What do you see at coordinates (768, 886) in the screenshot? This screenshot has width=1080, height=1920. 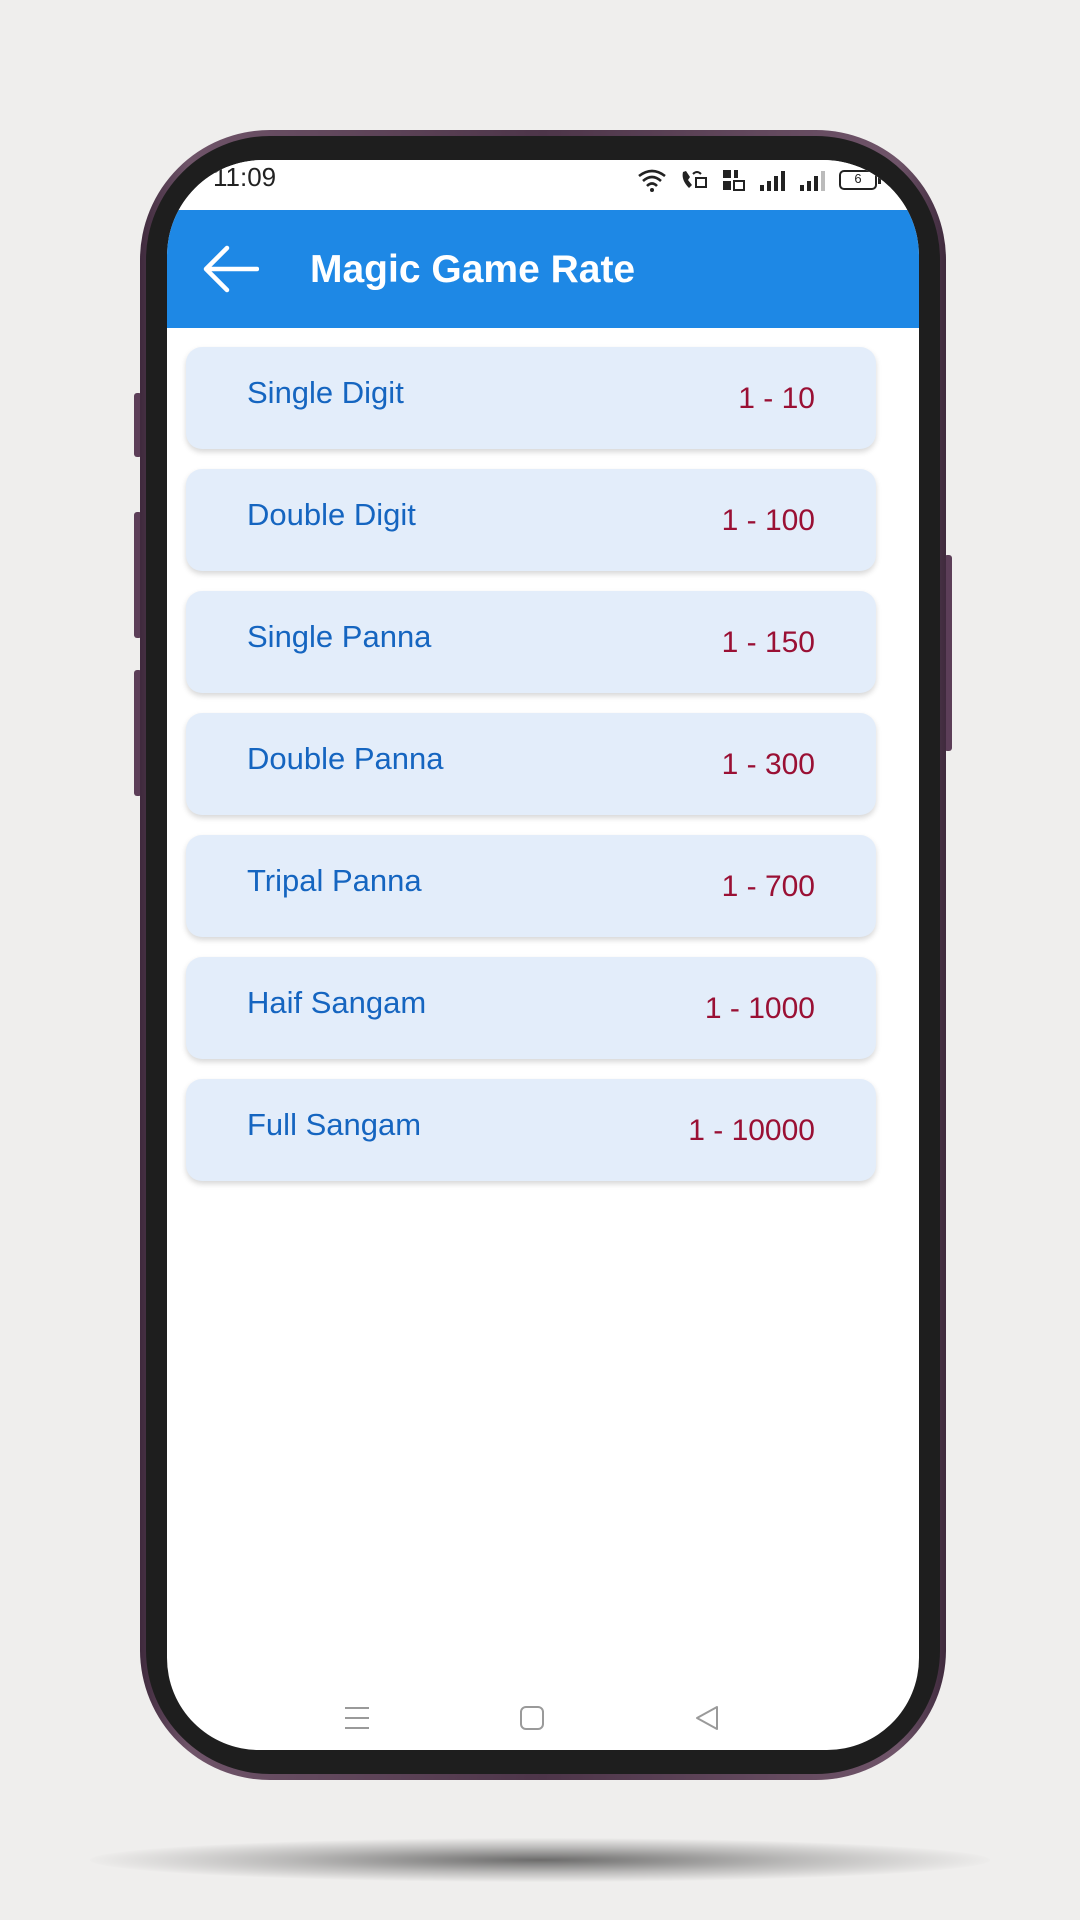 I see `rate-value: 1 - 700` at bounding box center [768, 886].